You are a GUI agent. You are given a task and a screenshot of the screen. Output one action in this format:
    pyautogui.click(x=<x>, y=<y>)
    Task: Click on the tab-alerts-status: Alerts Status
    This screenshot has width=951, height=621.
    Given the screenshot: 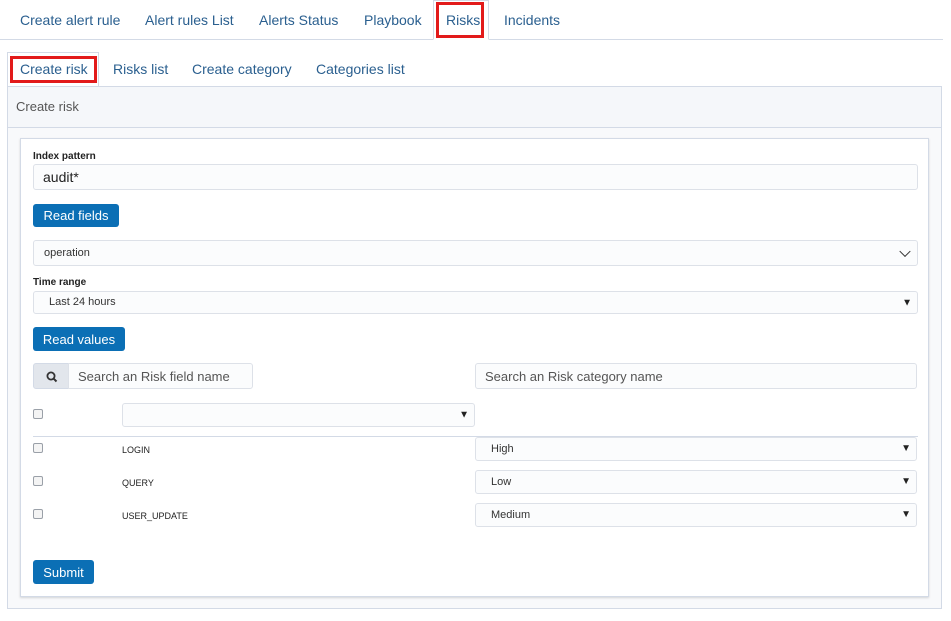 What is the action you would take?
    pyautogui.click(x=298, y=19)
    